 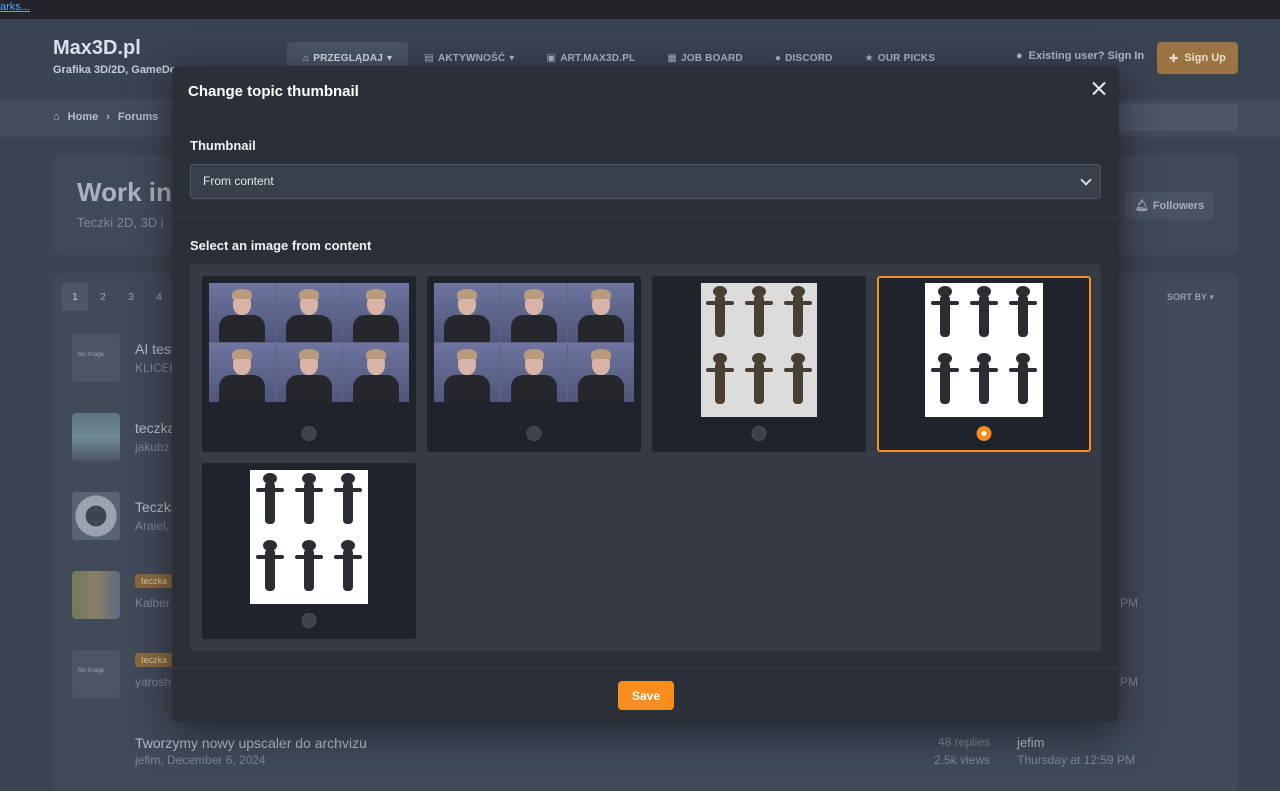 I want to click on followers-label: Followers, so click(x=1178, y=205).